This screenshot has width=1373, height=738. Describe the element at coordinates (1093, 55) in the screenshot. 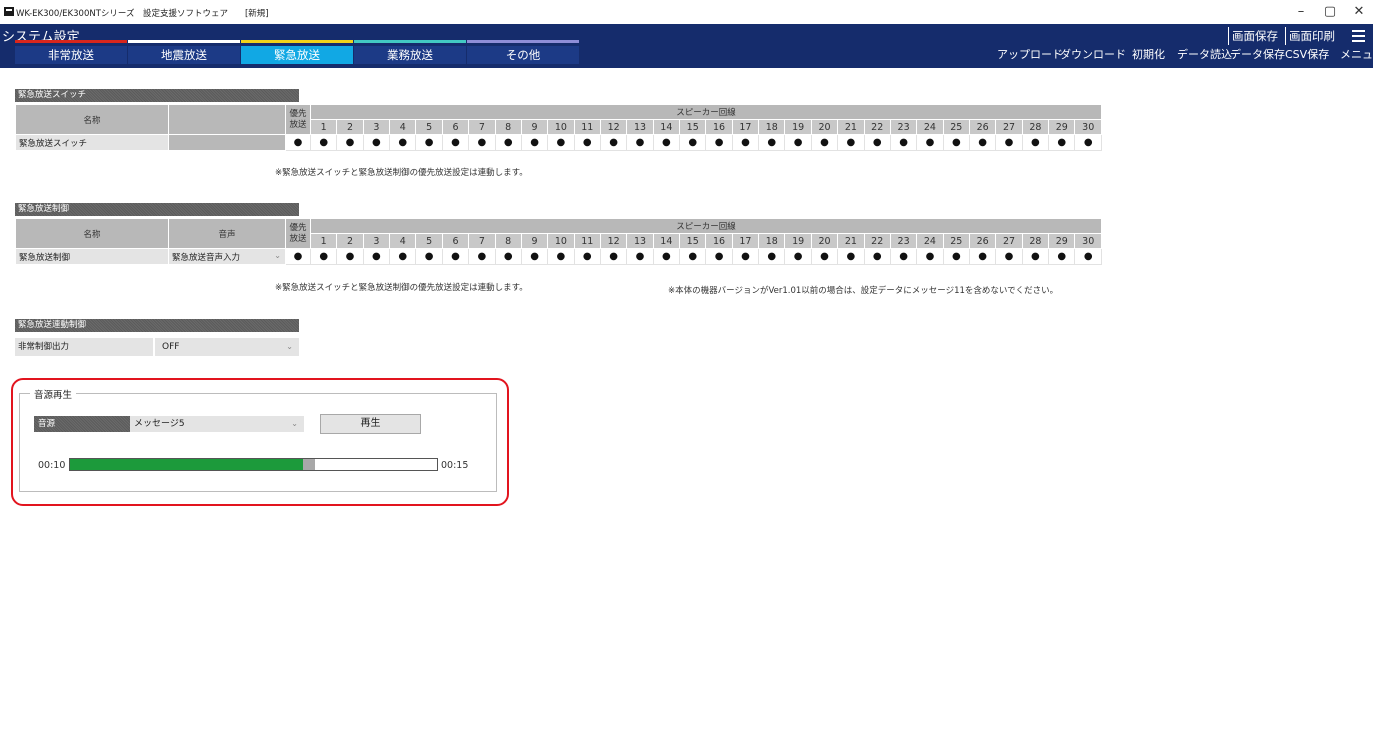

I see `download-button: ダウンロード` at that location.